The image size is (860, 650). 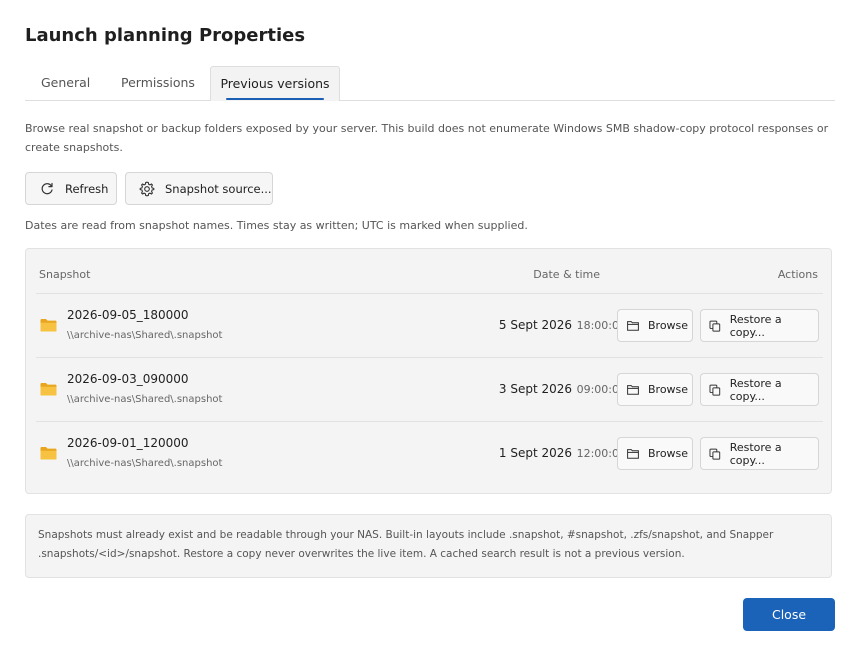 I want to click on column-header-snapshot: Snapshot, so click(x=65, y=274).